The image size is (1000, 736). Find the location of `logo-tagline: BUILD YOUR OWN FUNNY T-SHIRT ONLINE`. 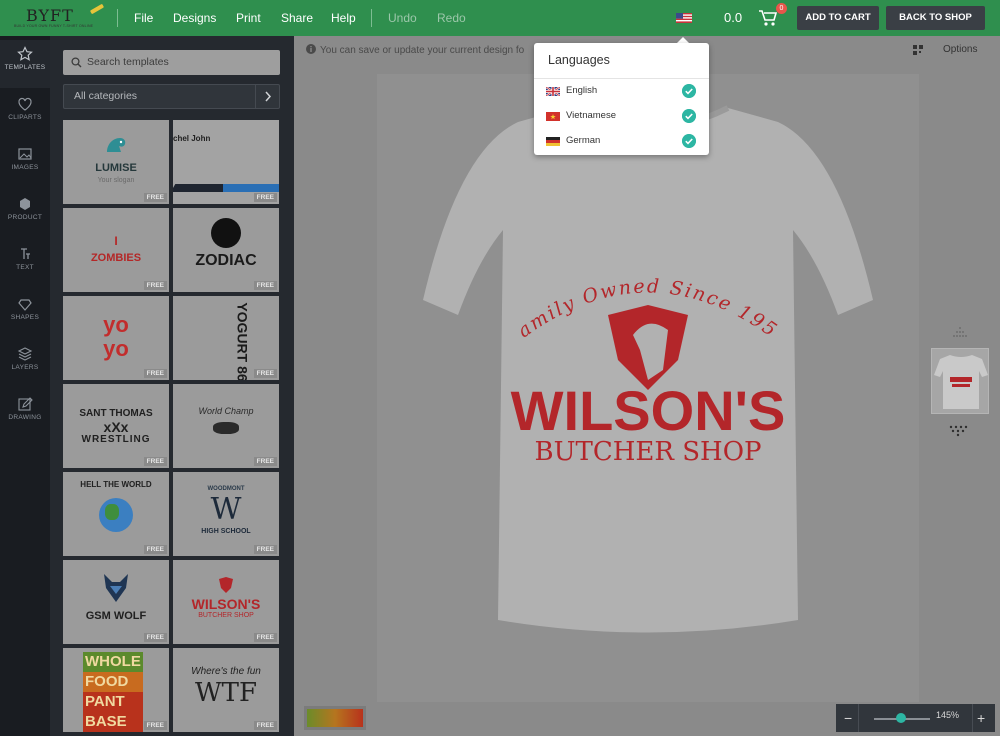

logo-tagline: BUILD YOUR OWN FUNNY T-SHIRT ONLINE is located at coordinates (54, 26).